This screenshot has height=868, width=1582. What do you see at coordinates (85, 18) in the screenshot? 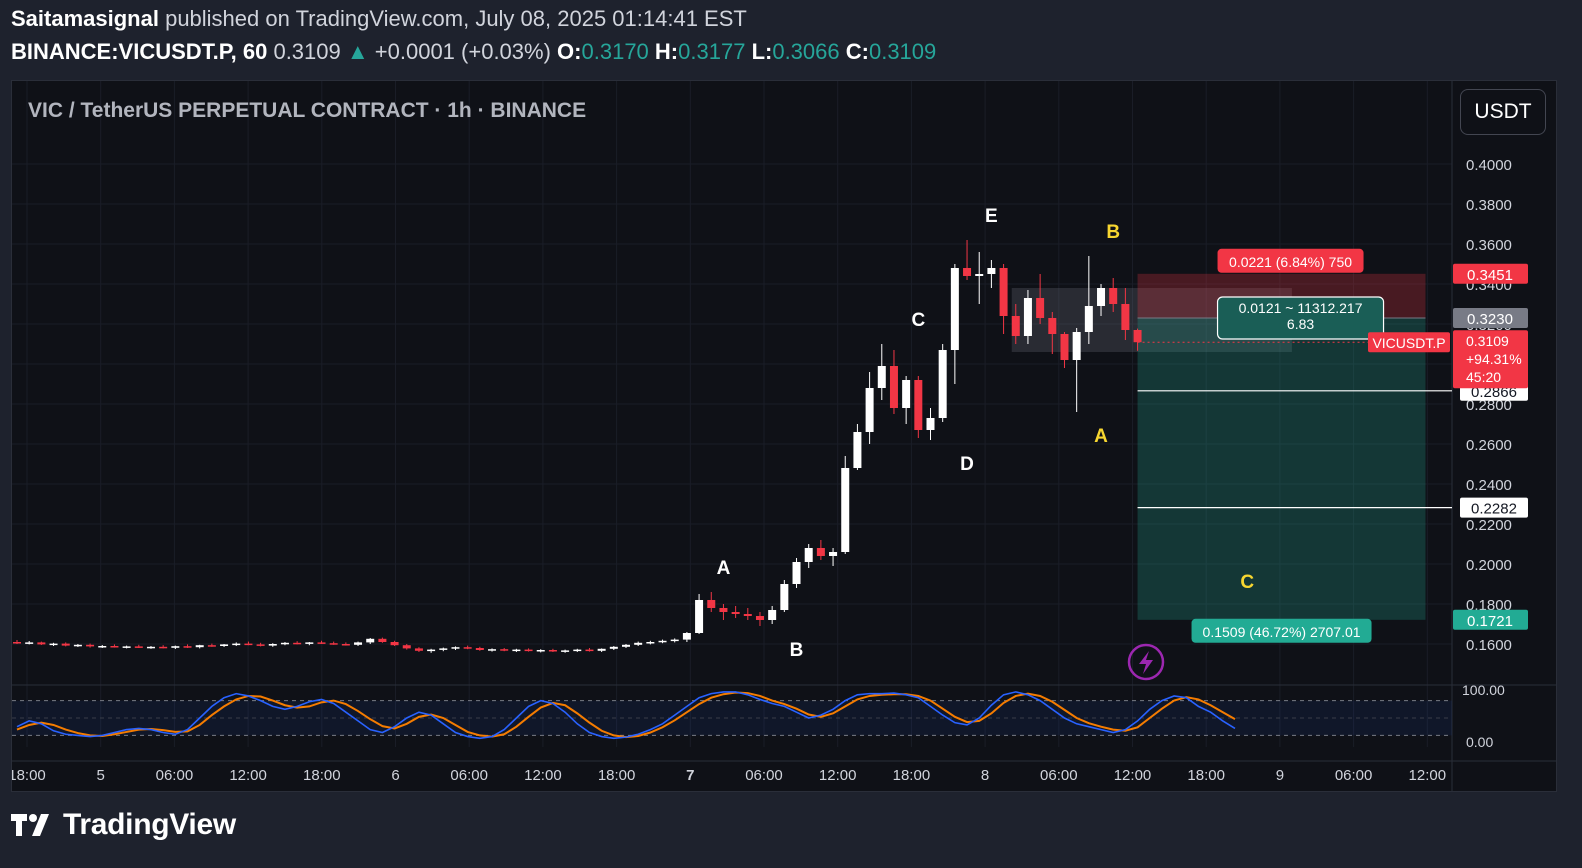
I see `author-name: Saitamasignal` at bounding box center [85, 18].